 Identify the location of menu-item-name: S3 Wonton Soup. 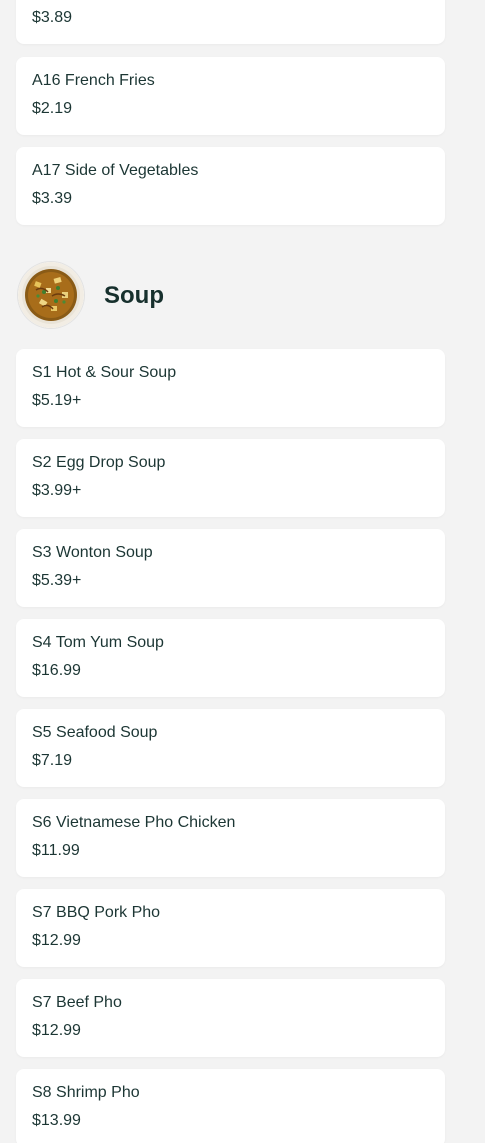
(92, 552).